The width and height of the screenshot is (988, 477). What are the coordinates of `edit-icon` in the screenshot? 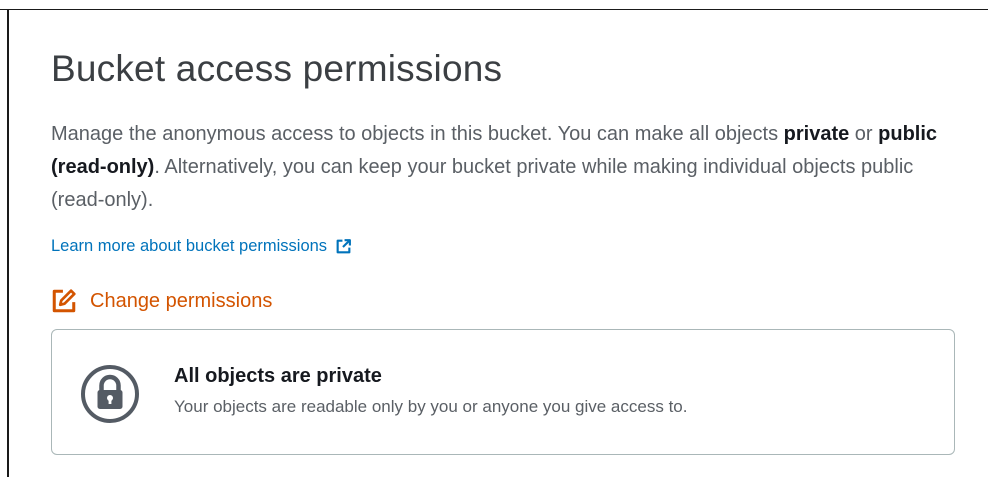 It's located at (64, 301).